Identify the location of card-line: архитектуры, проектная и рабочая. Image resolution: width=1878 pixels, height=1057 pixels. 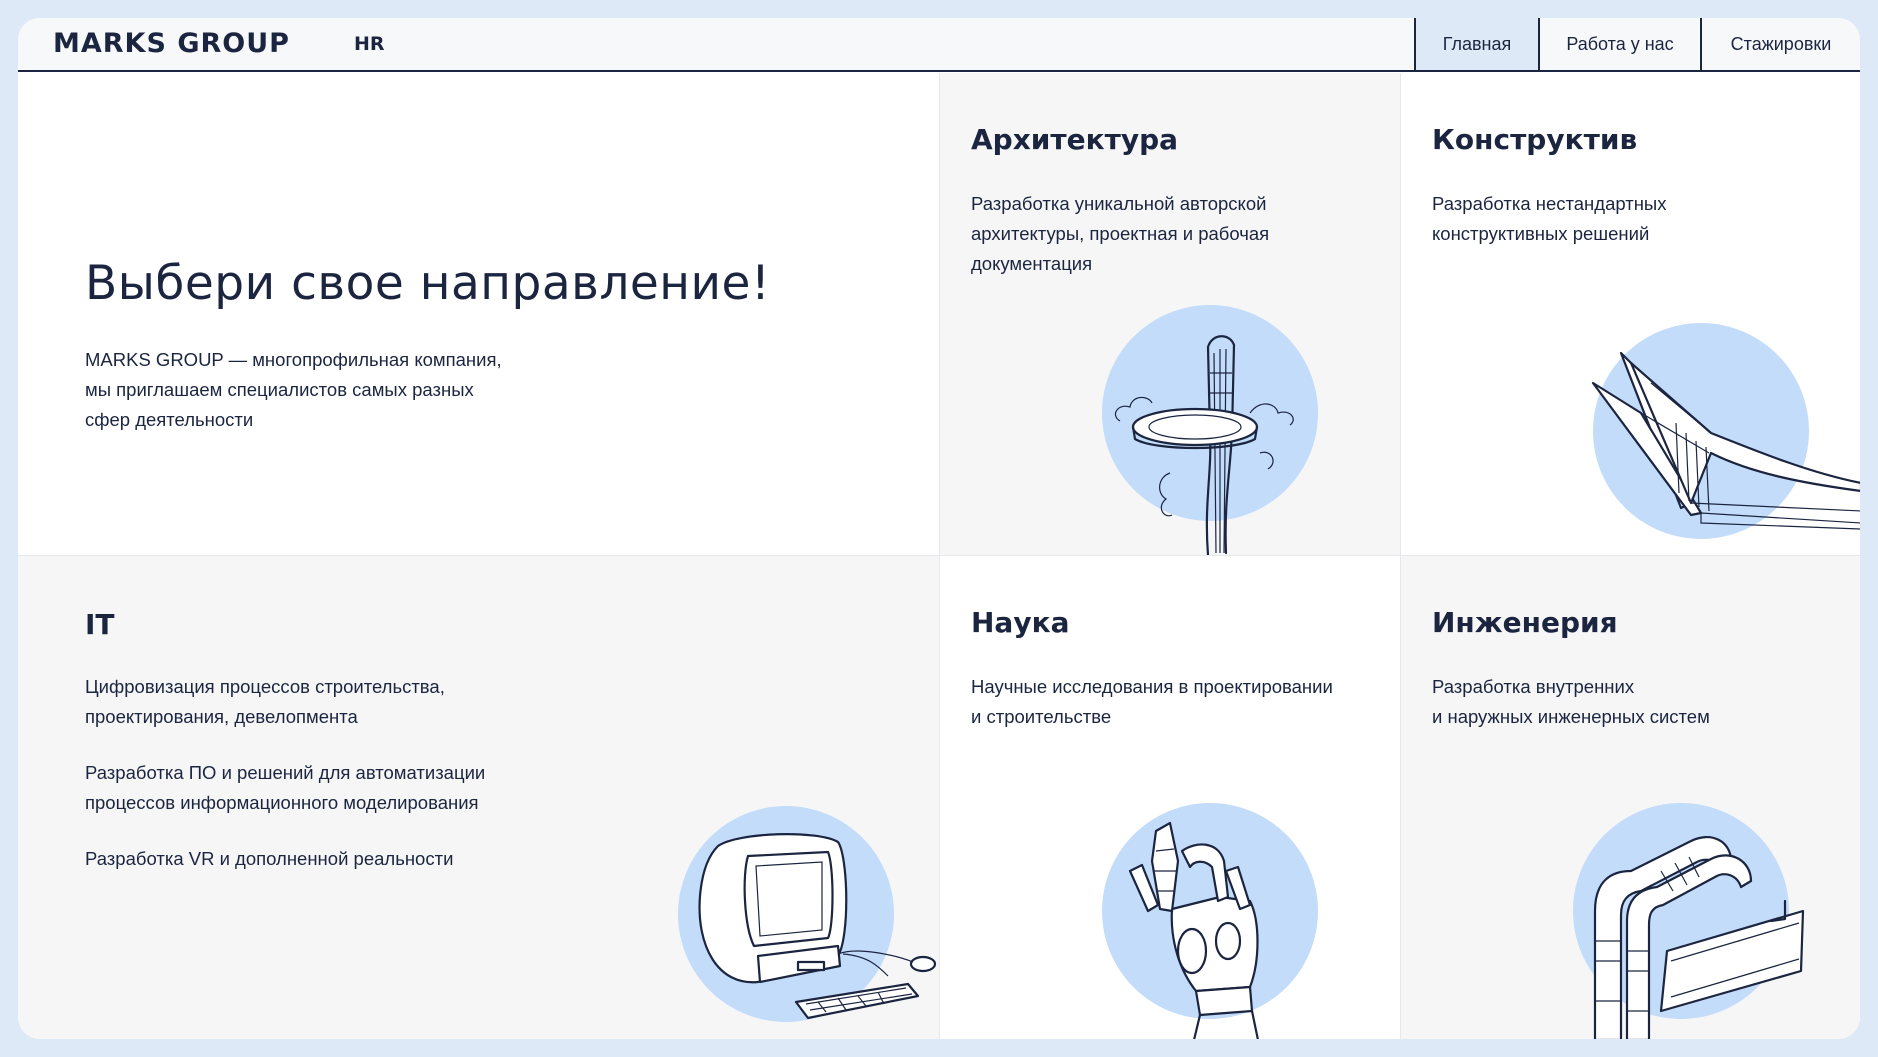
(1120, 233).